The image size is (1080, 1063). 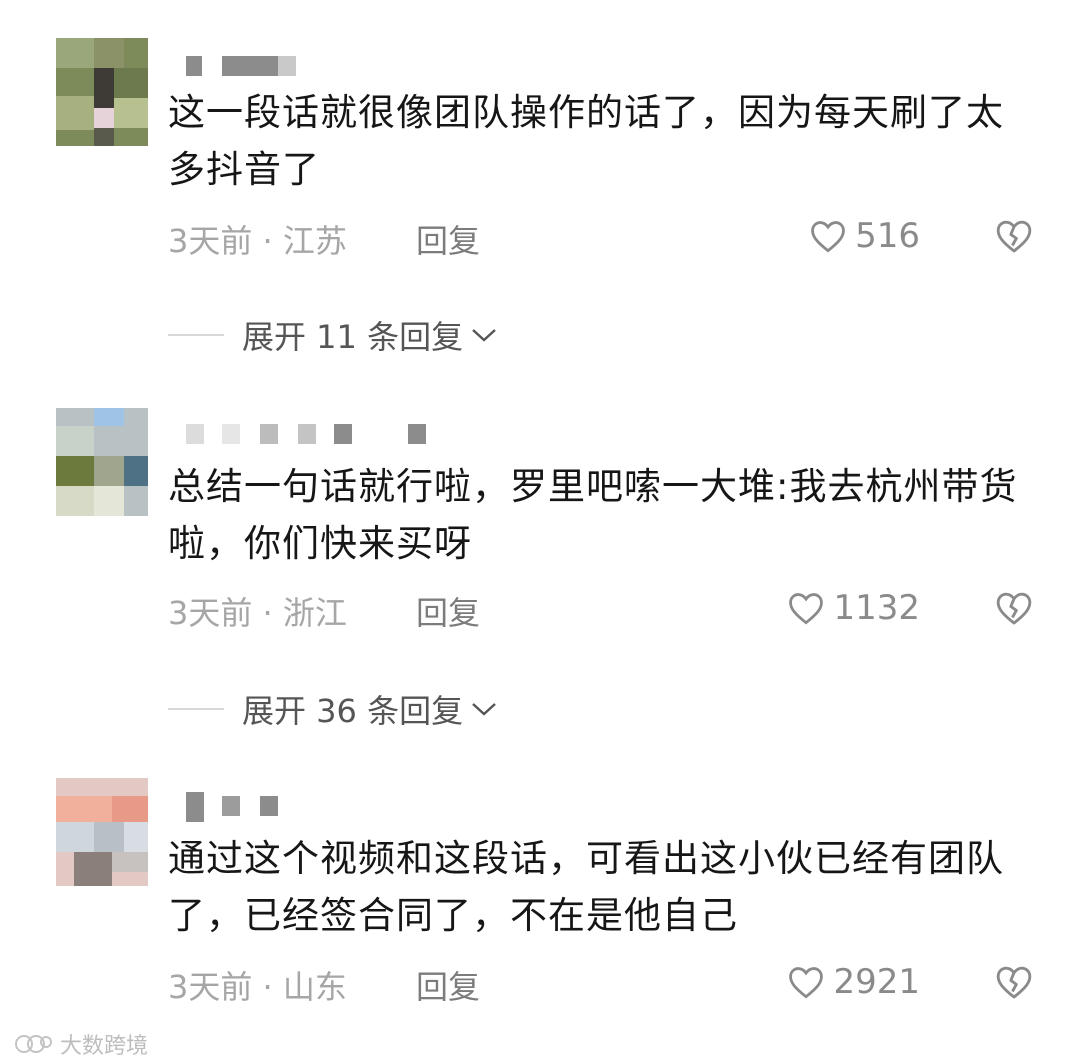 I want to click on like-button: 2921, so click(x=853, y=982).